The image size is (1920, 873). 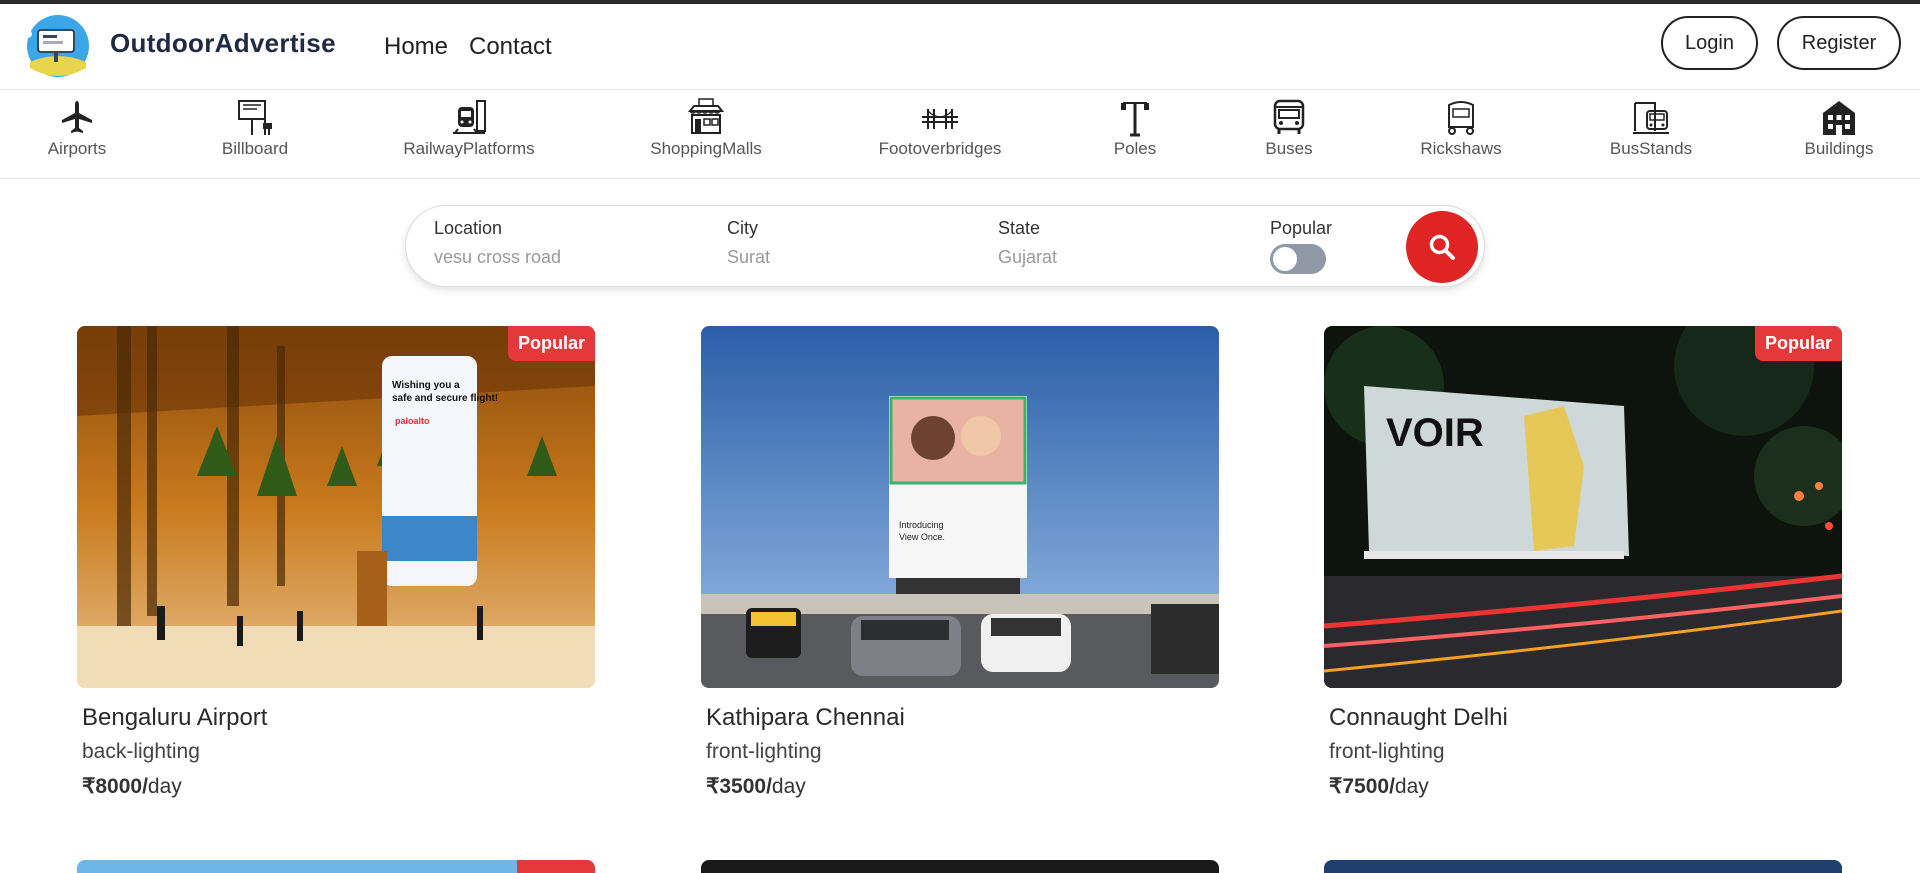 What do you see at coordinates (739, 786) in the screenshot?
I see `price-value: ₹3500/` at bounding box center [739, 786].